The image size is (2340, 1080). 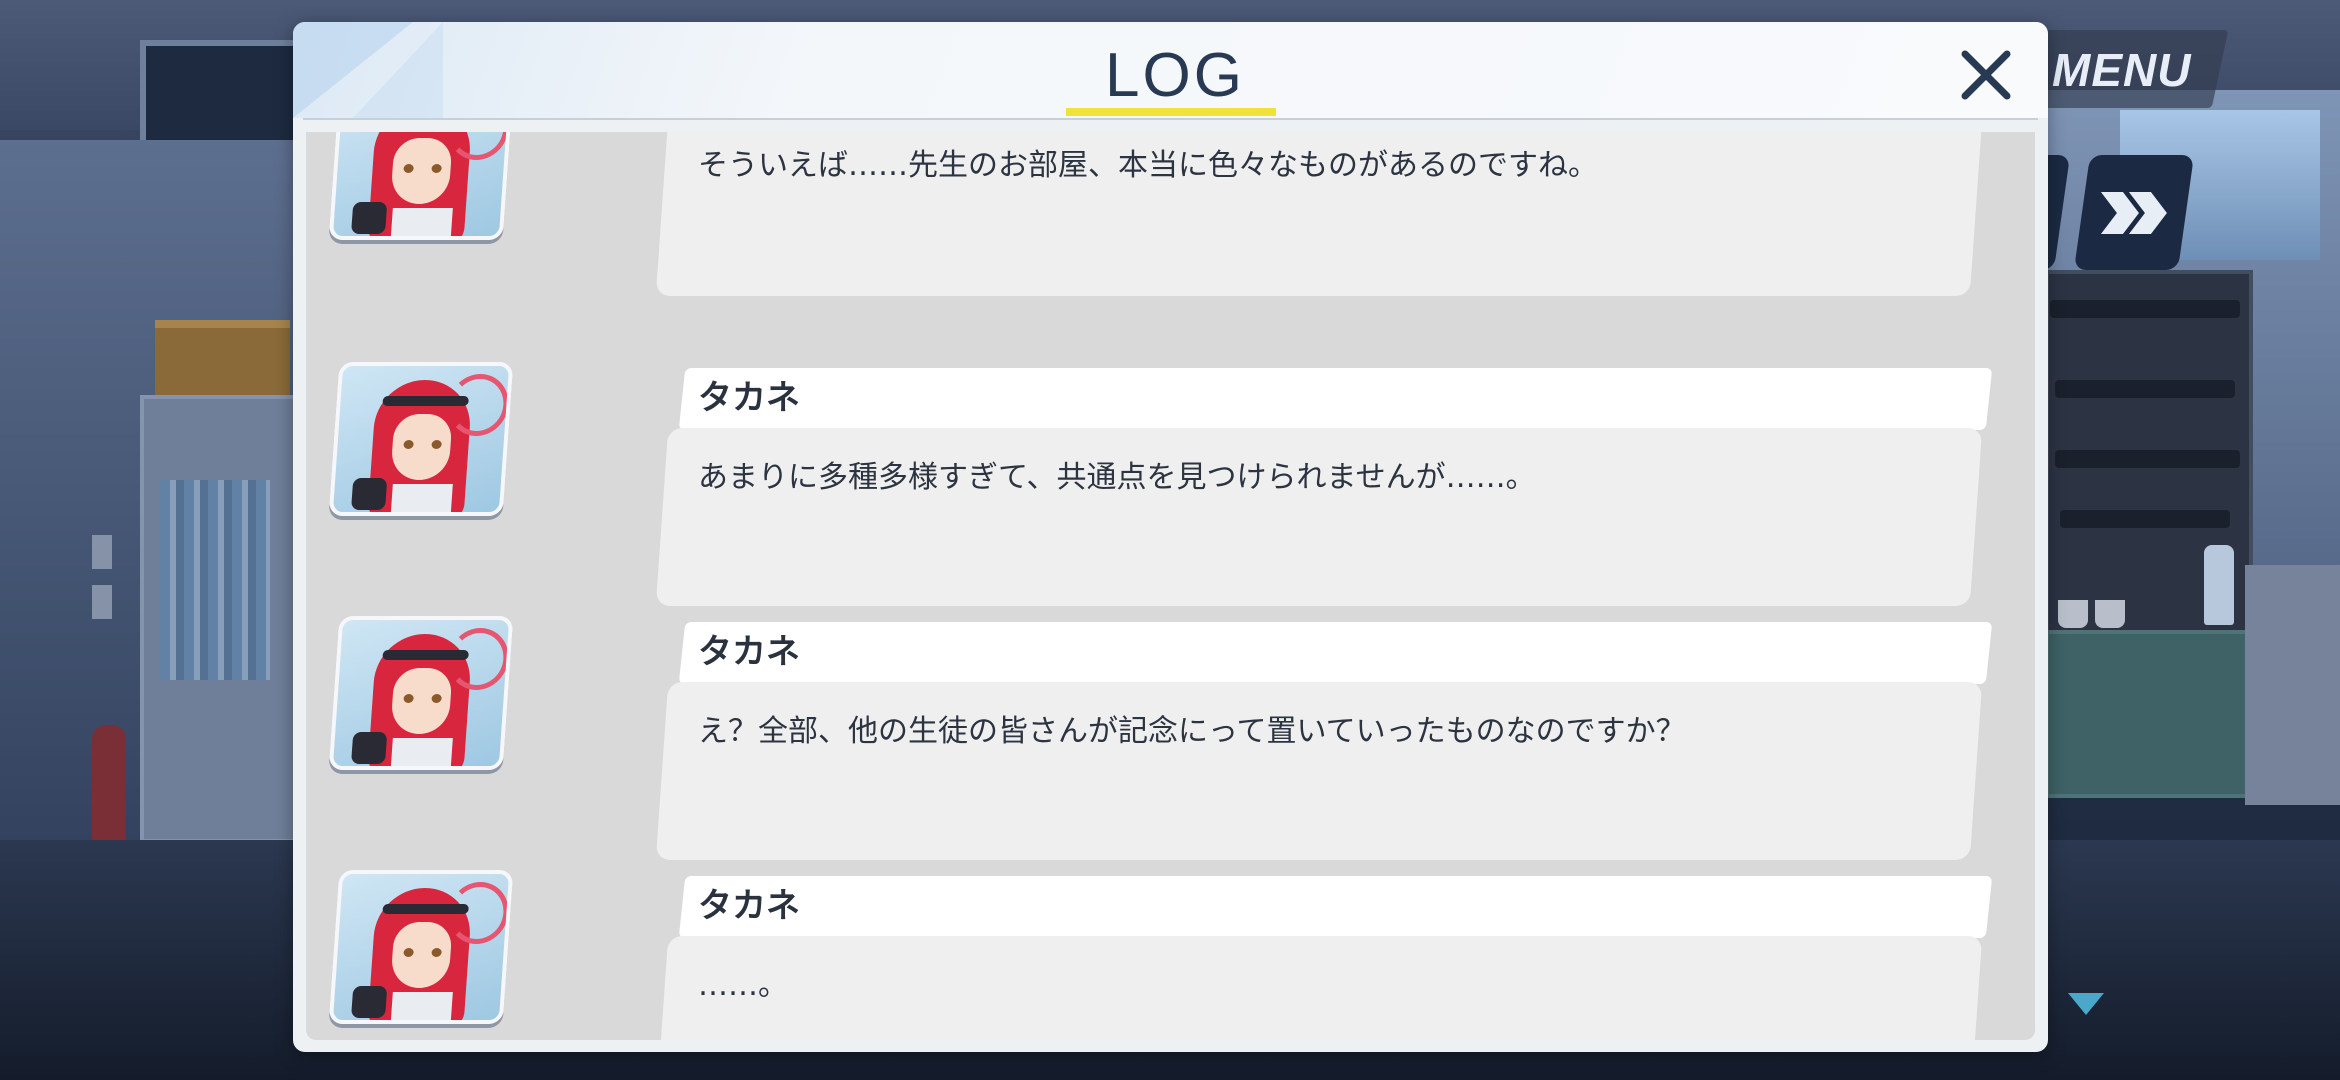 I want to click on cabinet, so click(x=2154, y=714).